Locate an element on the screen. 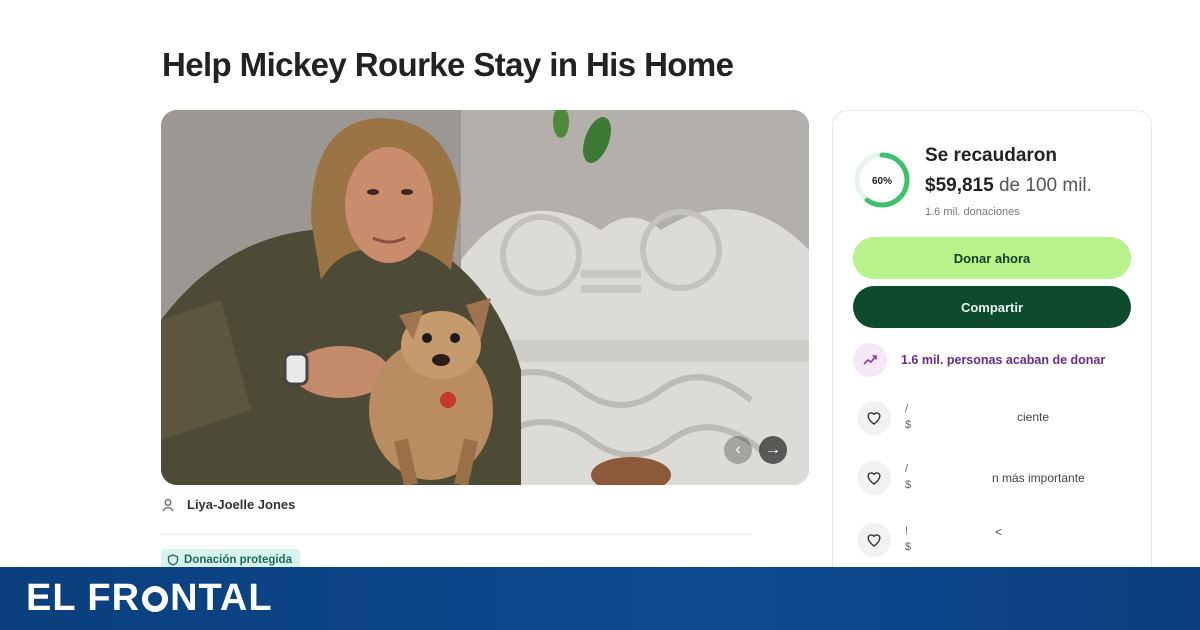 The height and width of the screenshot is (630, 1200). donor-tag: < is located at coordinates (999, 532).